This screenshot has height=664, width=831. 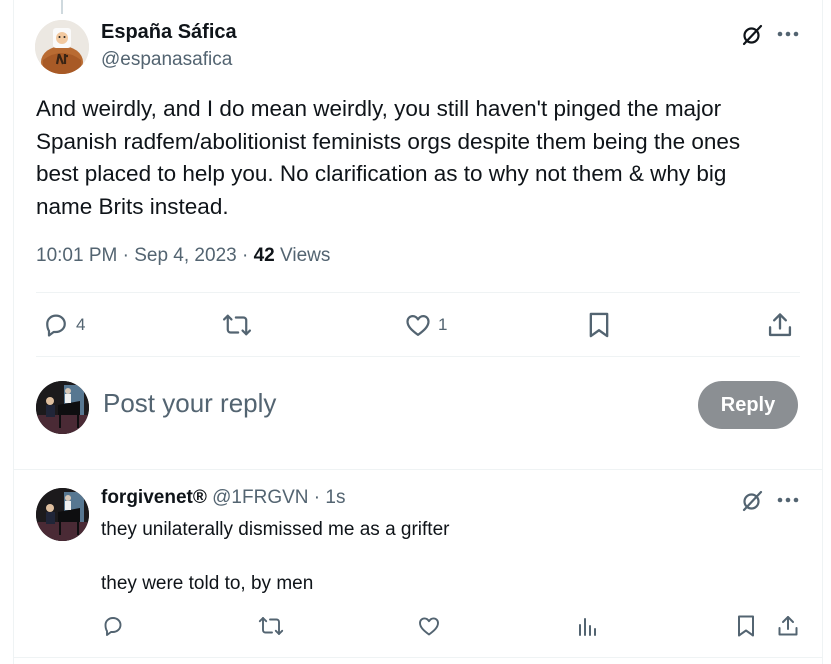 I want to click on reply-bookmark-button, so click(x=746, y=626).